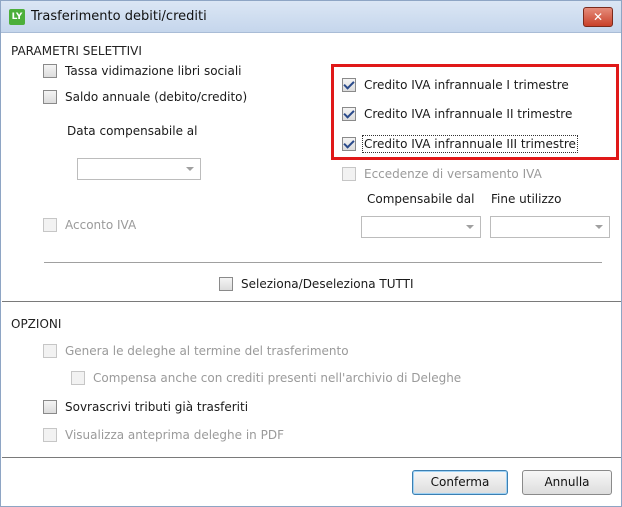 This screenshot has width=622, height=507. What do you see at coordinates (50, 71) in the screenshot?
I see `tassa-checkbox` at bounding box center [50, 71].